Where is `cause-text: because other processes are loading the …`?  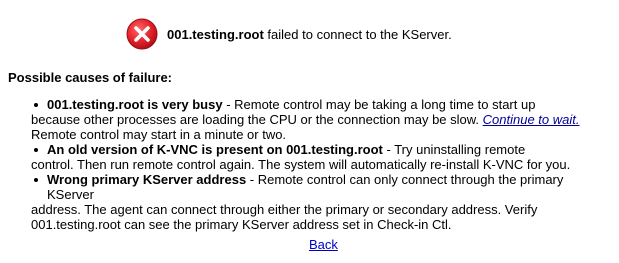
cause-text: because other processes are loading the … is located at coordinates (257, 119).